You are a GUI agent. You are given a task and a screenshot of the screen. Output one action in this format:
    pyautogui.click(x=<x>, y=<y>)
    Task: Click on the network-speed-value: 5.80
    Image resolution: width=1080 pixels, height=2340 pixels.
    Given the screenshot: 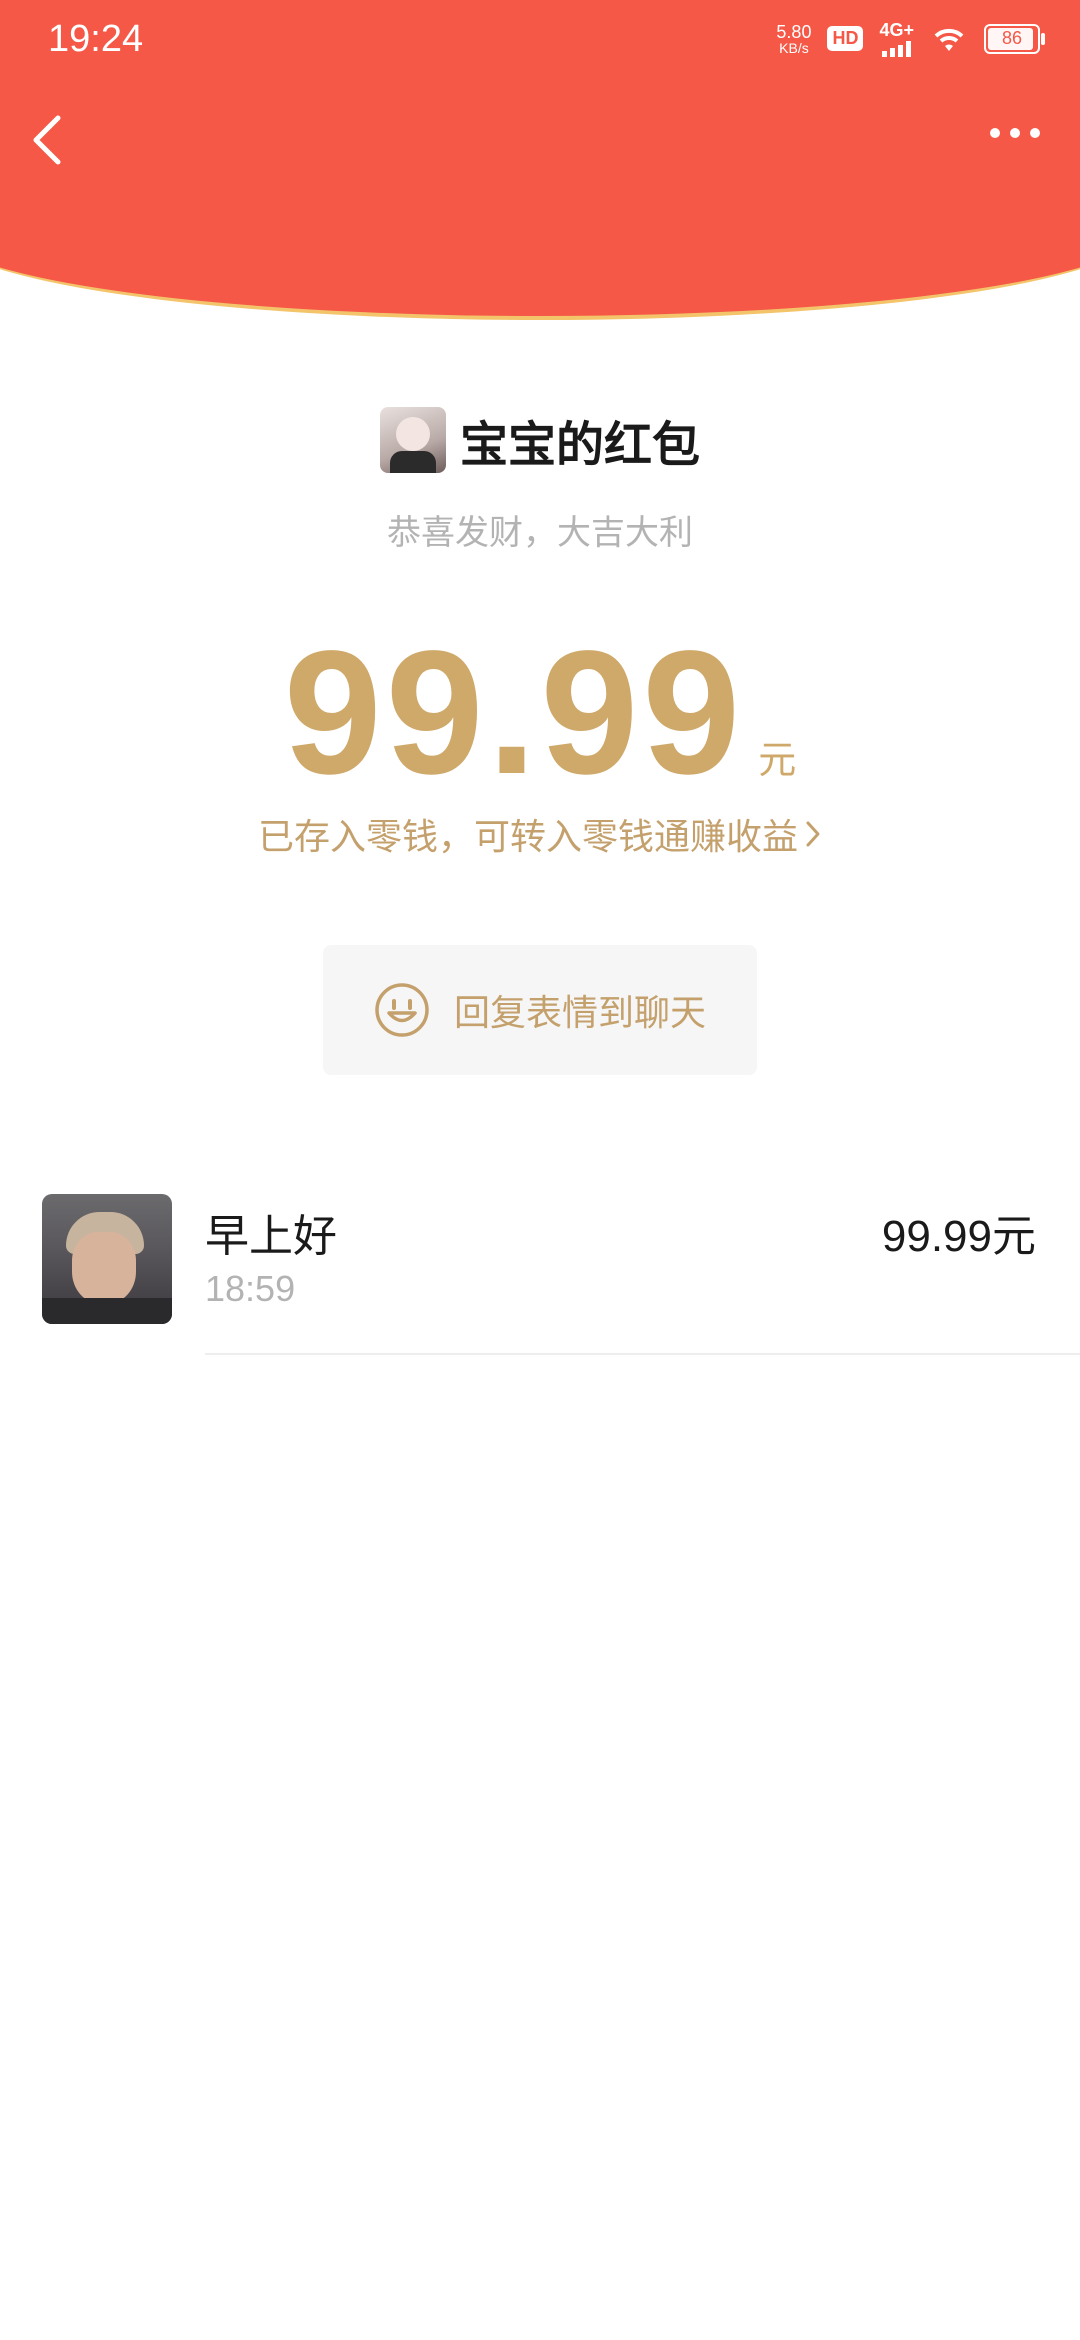 What is the action you would take?
    pyautogui.click(x=794, y=31)
    